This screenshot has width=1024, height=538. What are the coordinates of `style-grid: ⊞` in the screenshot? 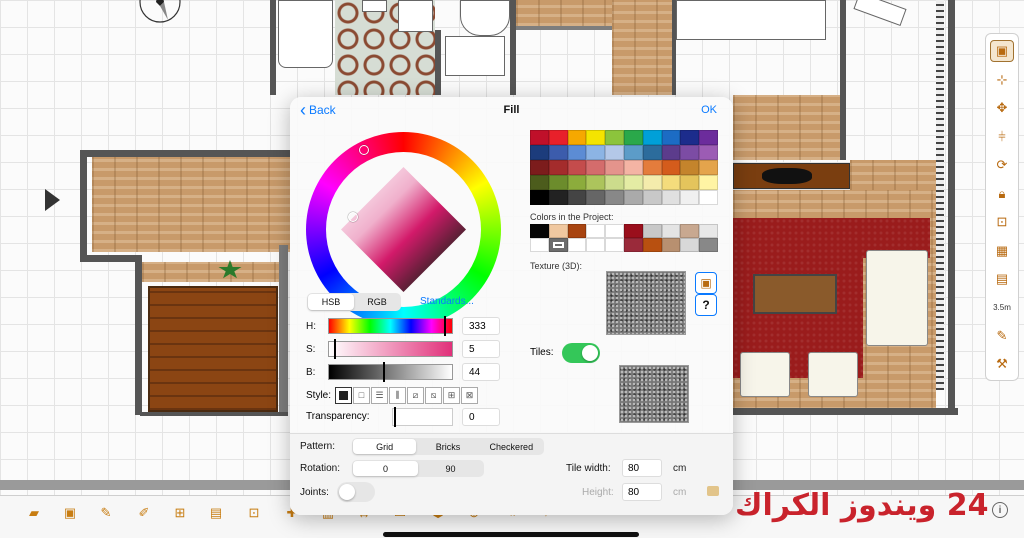 It's located at (452, 395).